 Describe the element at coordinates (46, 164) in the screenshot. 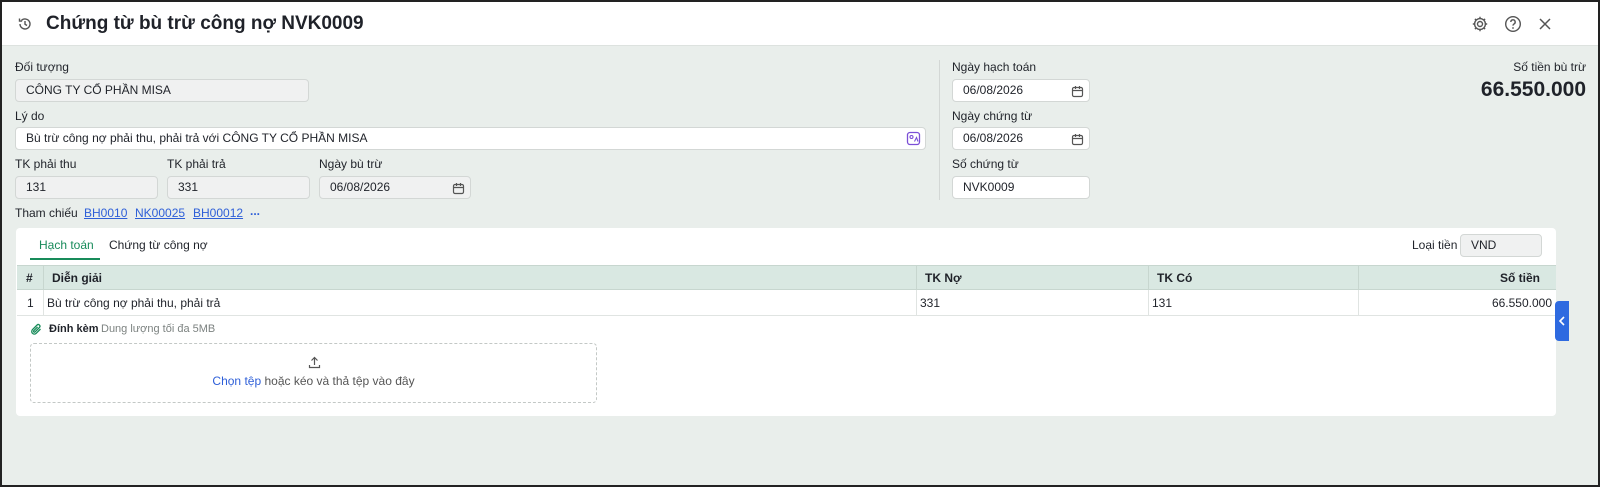

I see `tk-phai-thu-label: TK phải thu` at that location.